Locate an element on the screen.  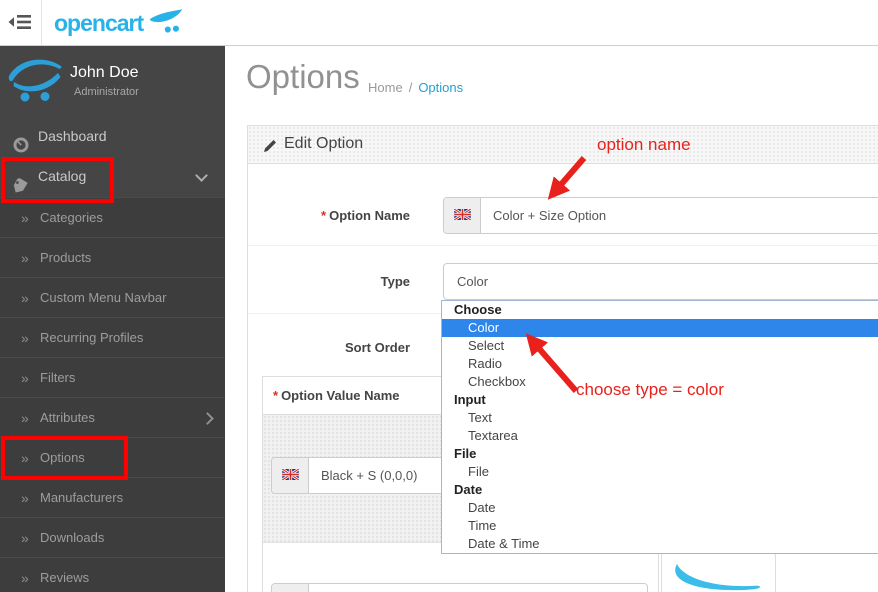
sidebar-item-recurring-profiles: » Recurring Profiles is located at coordinates (112, 337).